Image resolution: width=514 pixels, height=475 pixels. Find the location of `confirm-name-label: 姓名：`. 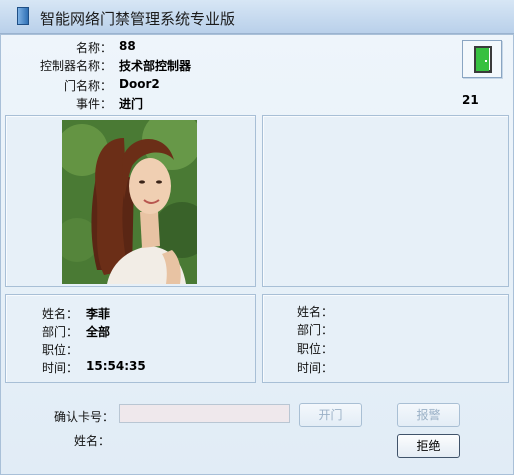

confirm-name-label: 姓名： is located at coordinates (91, 441).